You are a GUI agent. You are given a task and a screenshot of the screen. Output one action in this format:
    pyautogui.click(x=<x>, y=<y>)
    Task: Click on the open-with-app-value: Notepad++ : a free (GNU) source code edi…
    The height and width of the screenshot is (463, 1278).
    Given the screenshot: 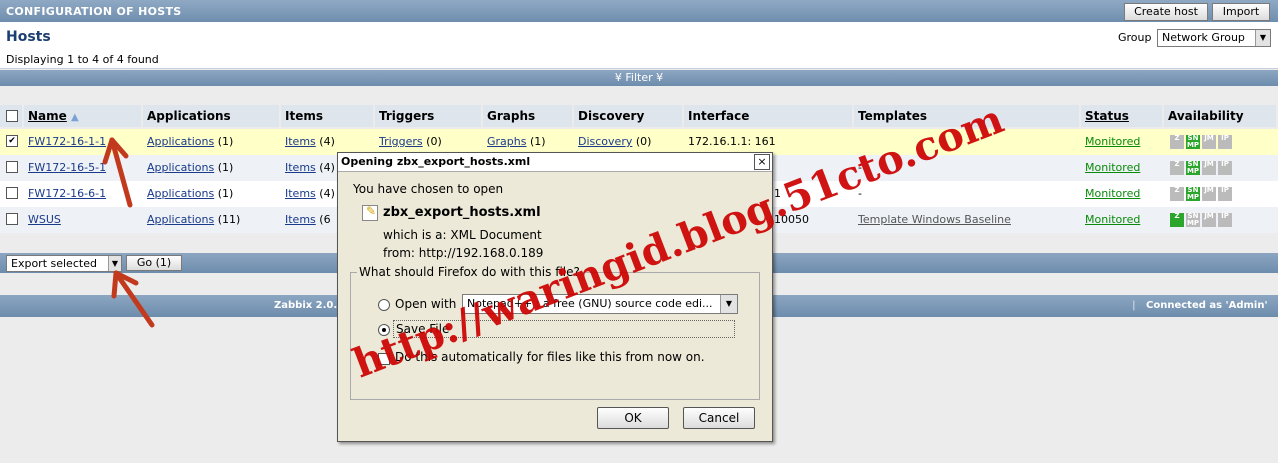 What is the action you would take?
    pyautogui.click(x=590, y=303)
    